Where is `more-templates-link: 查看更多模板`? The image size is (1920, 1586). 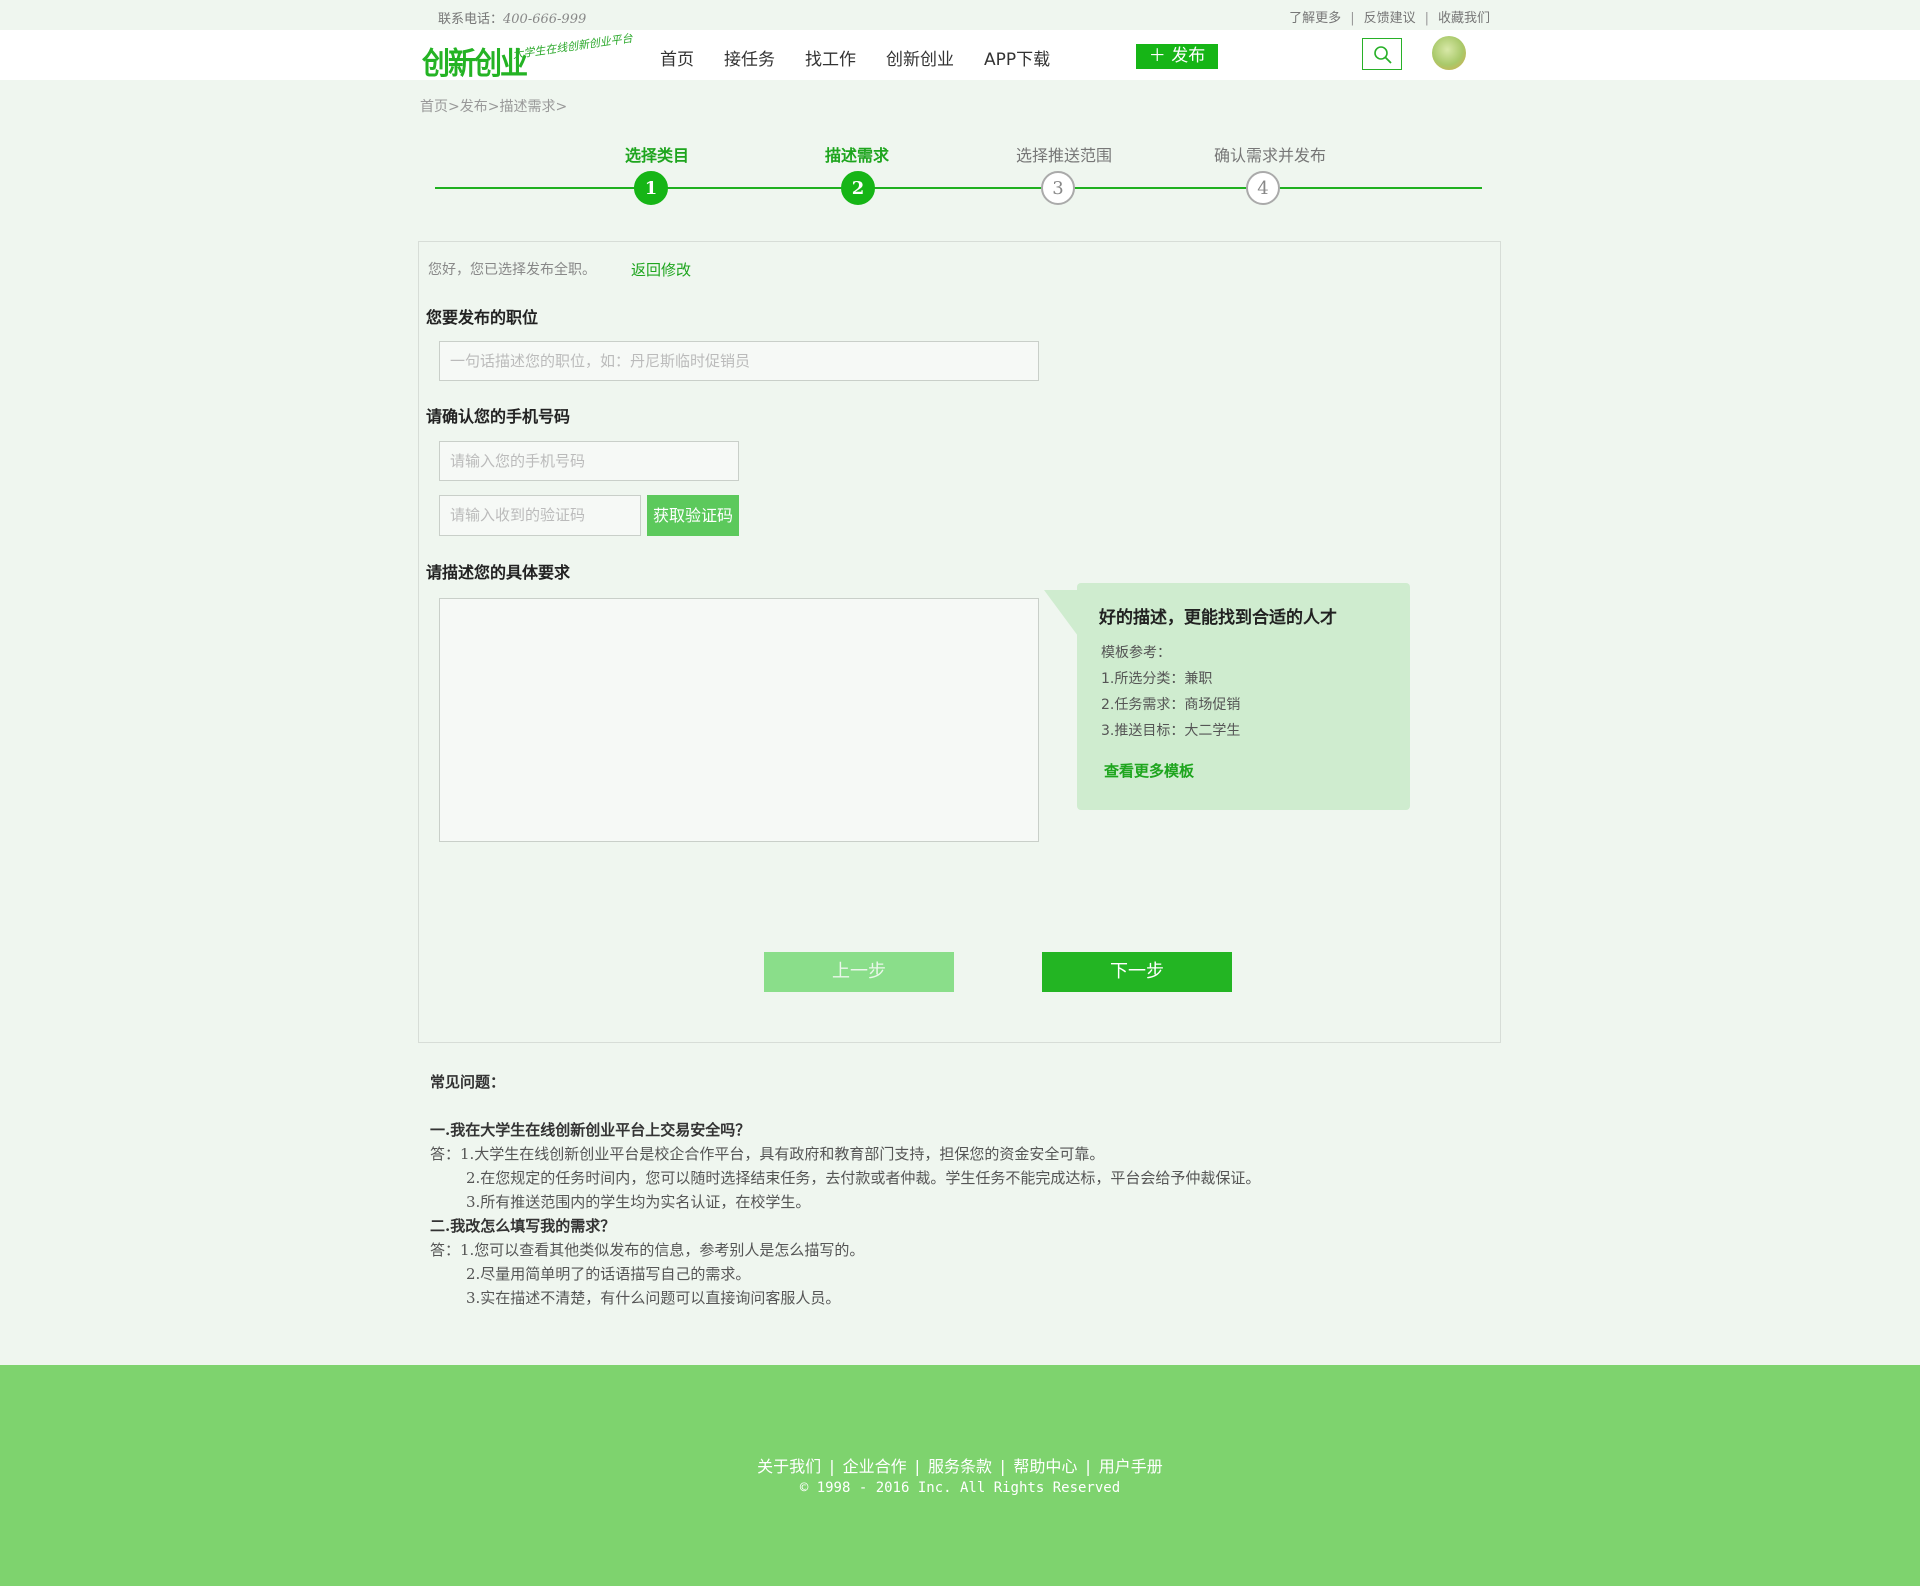
more-templates-link: 查看更多模板 is located at coordinates (1149, 770).